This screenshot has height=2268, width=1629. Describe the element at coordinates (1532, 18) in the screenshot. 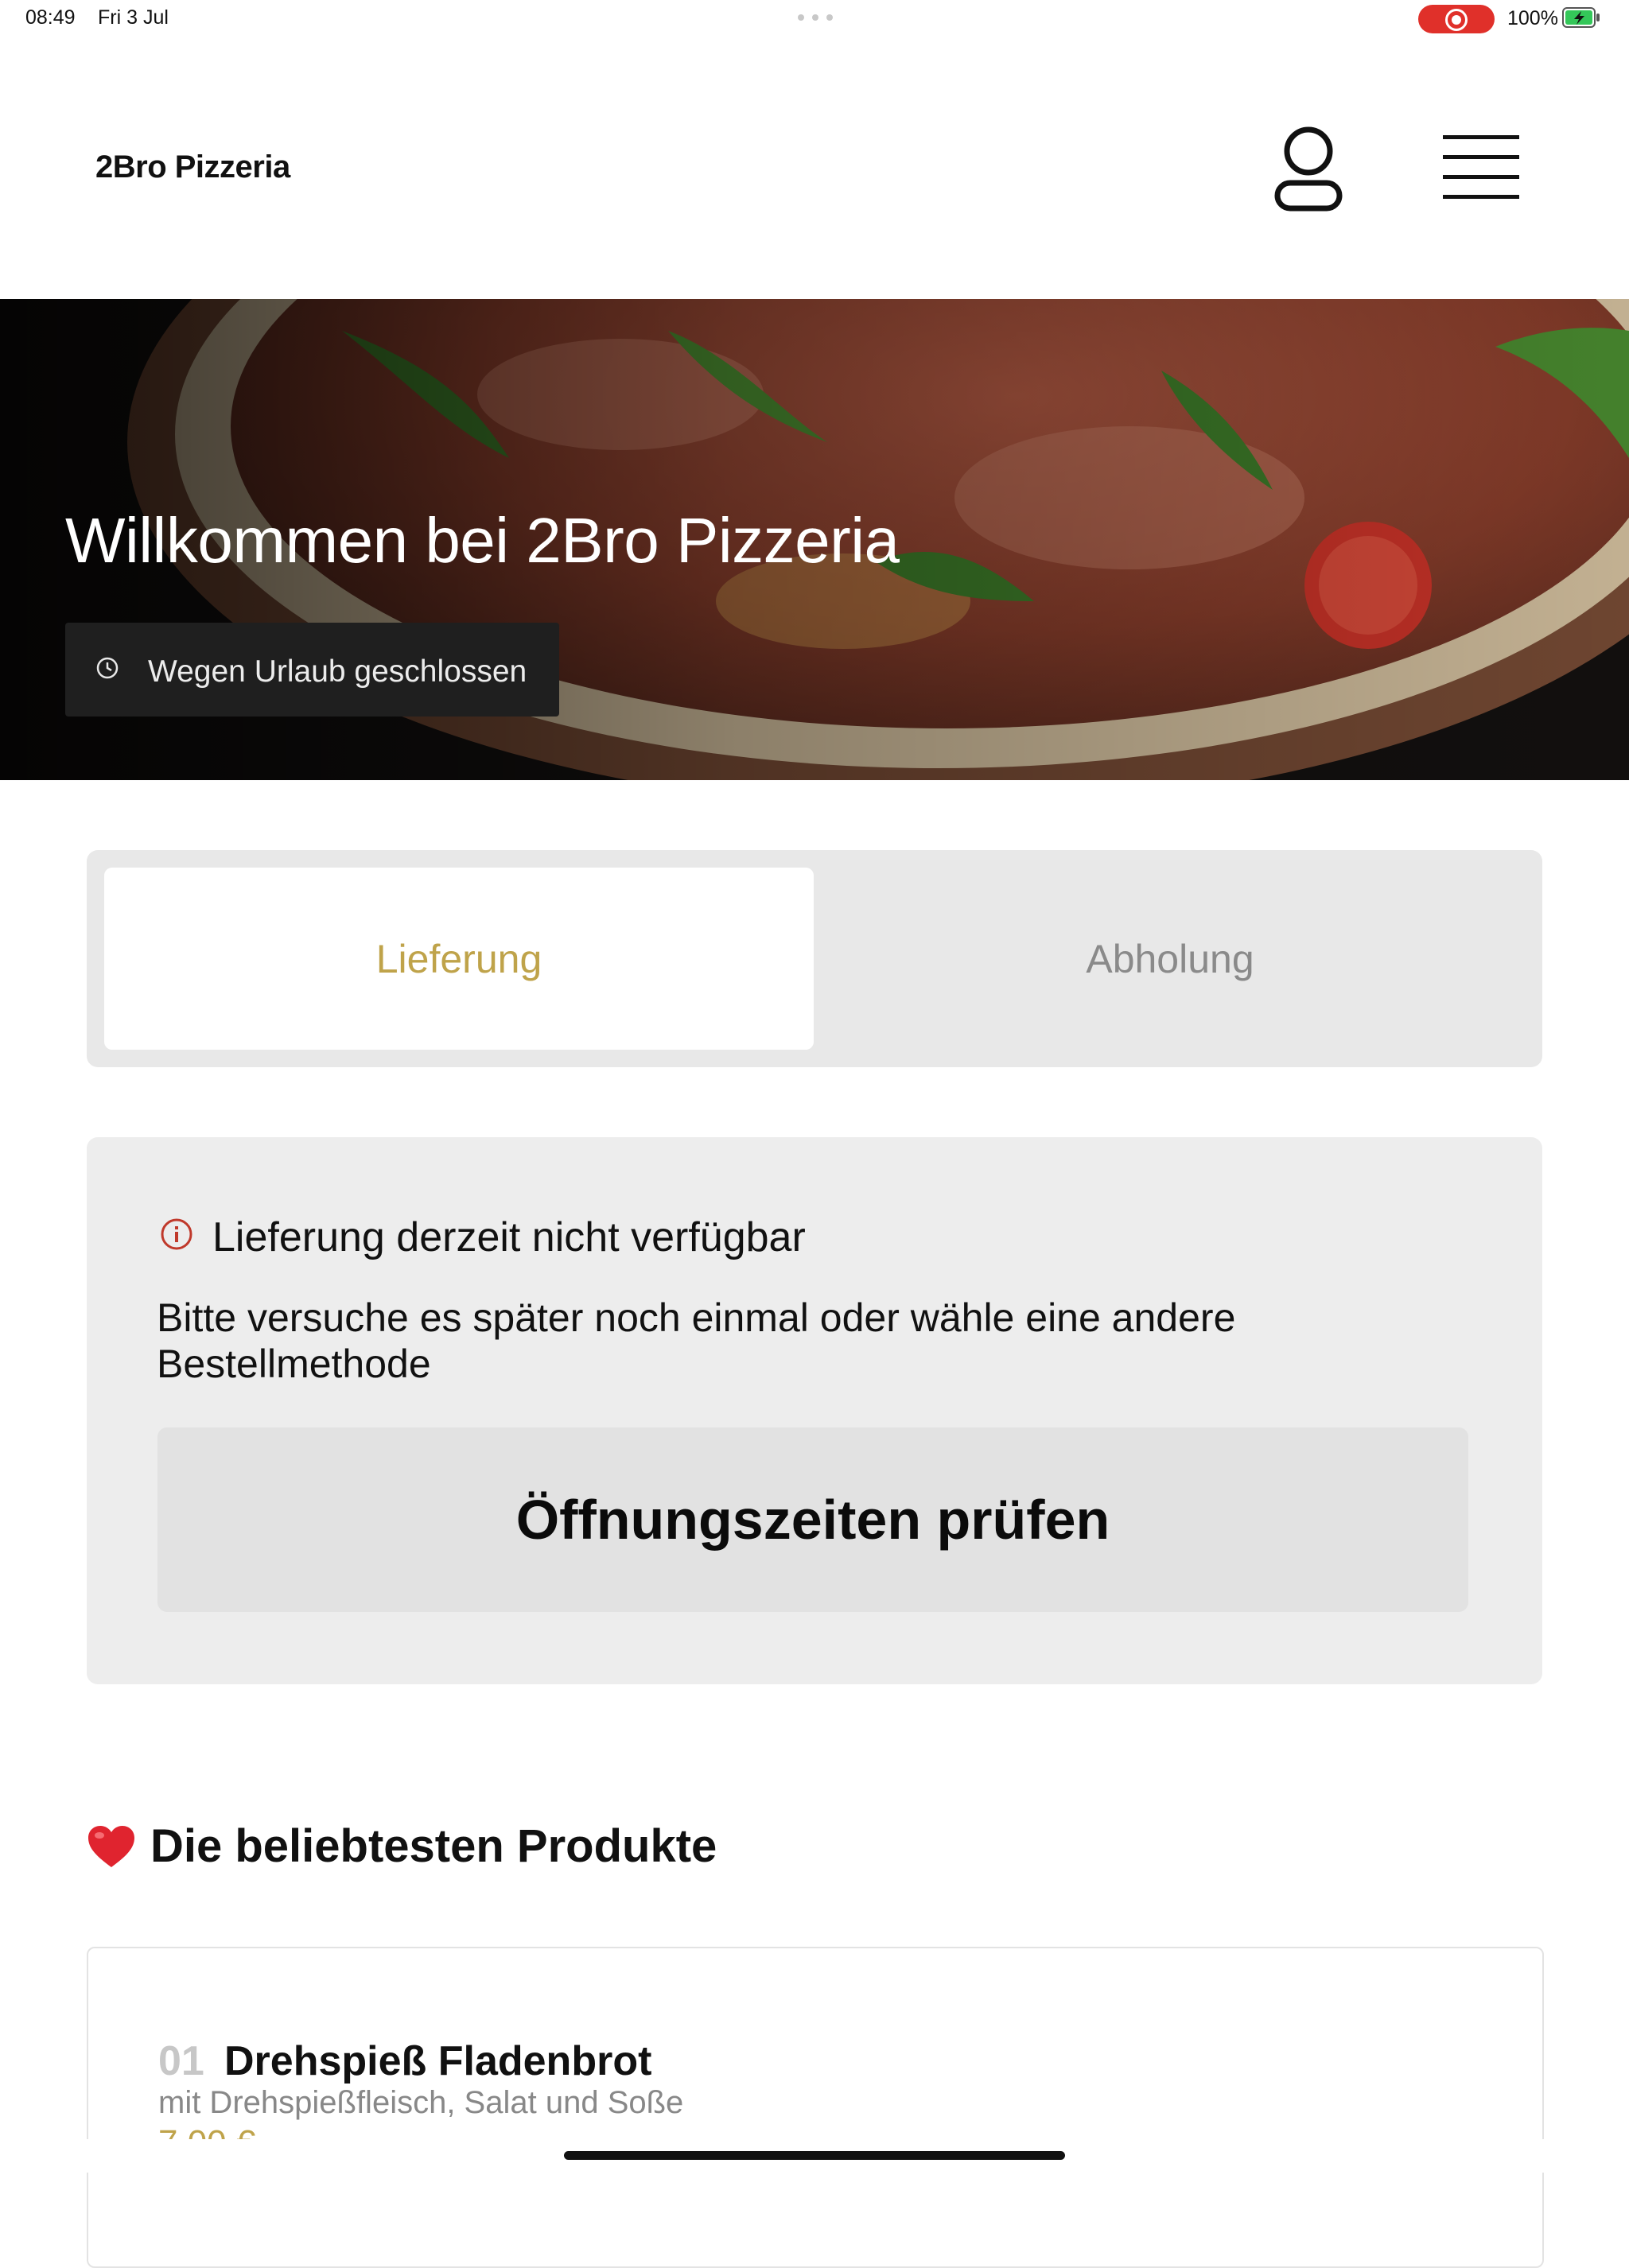

I see `battery-percentage: 100%` at that location.